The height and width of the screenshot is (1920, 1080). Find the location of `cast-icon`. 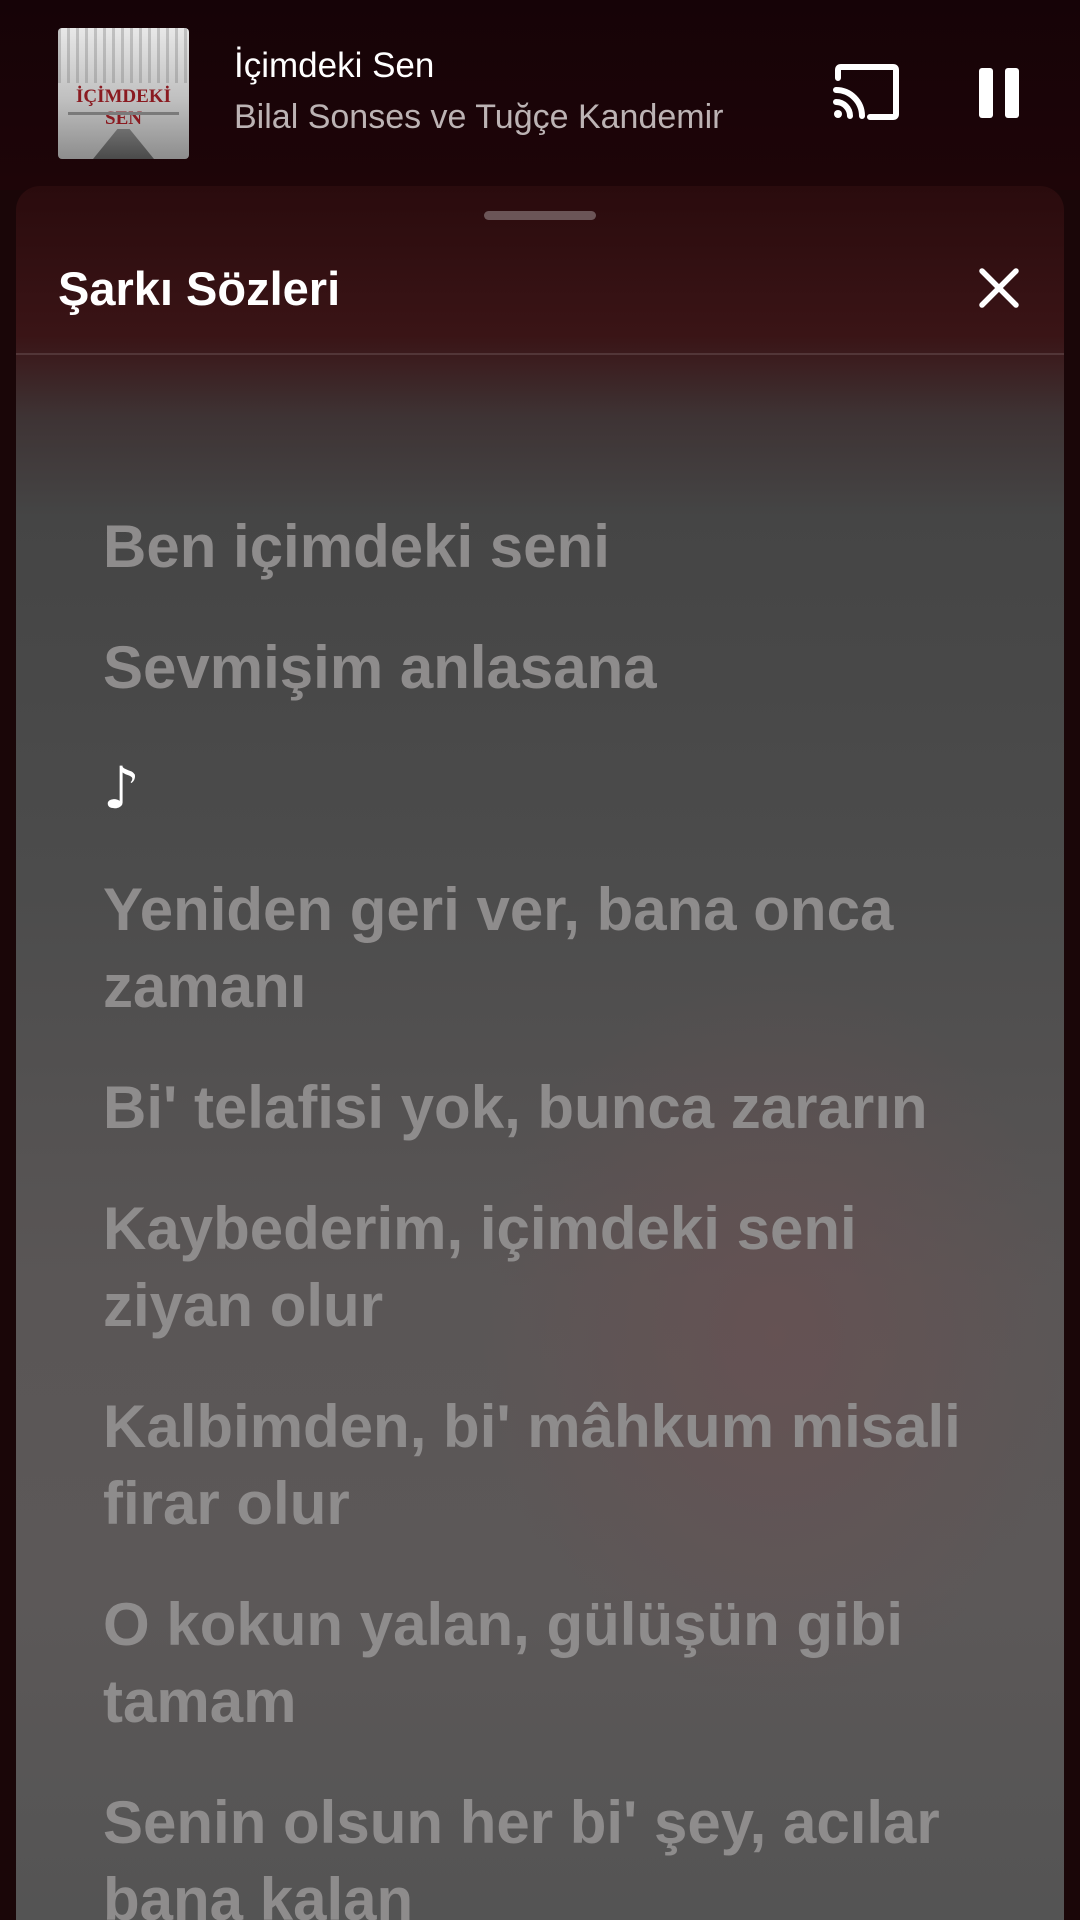

cast-icon is located at coordinates (866, 92).